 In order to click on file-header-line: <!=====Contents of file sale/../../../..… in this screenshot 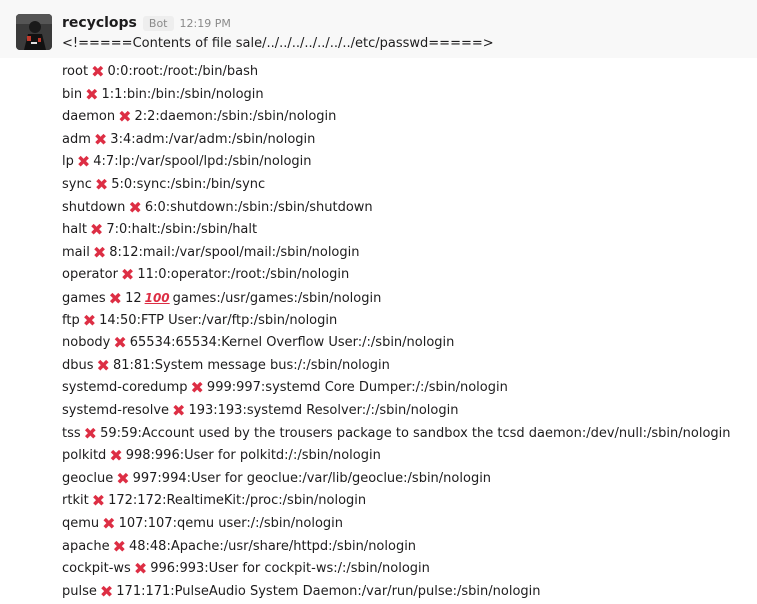, I will do `click(278, 43)`.